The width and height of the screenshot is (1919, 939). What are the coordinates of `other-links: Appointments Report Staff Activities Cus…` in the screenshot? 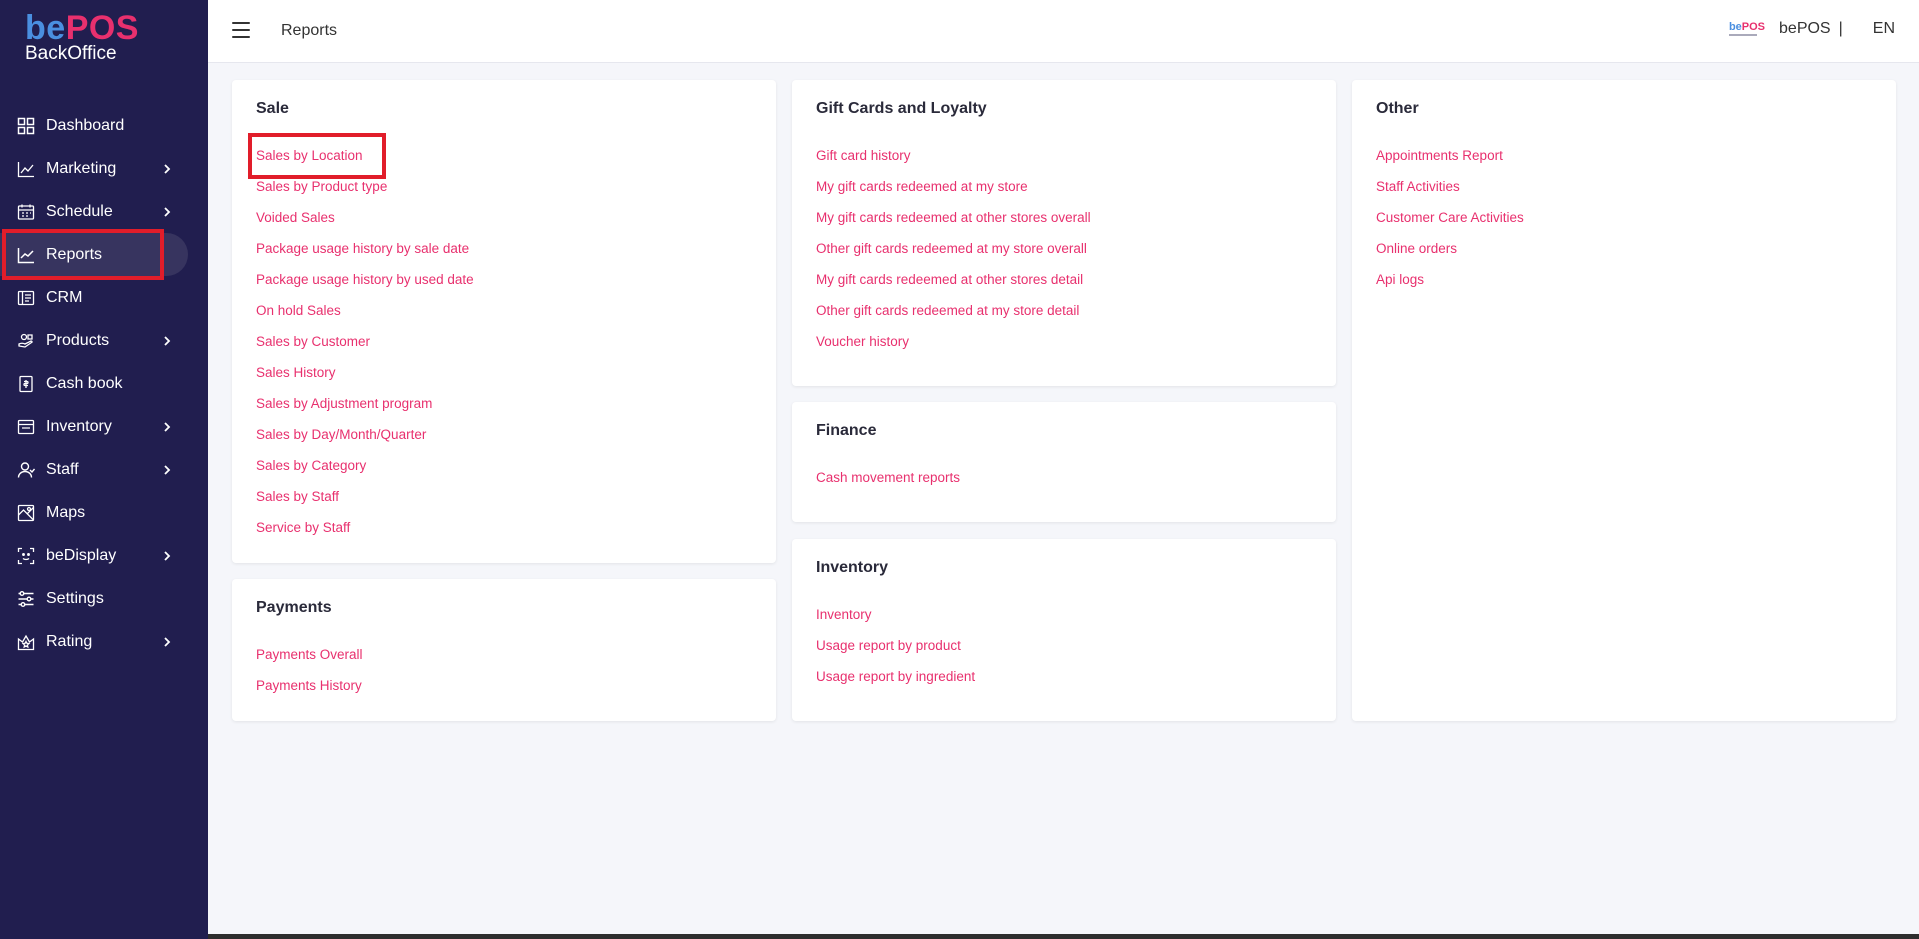 It's located at (1450, 225).